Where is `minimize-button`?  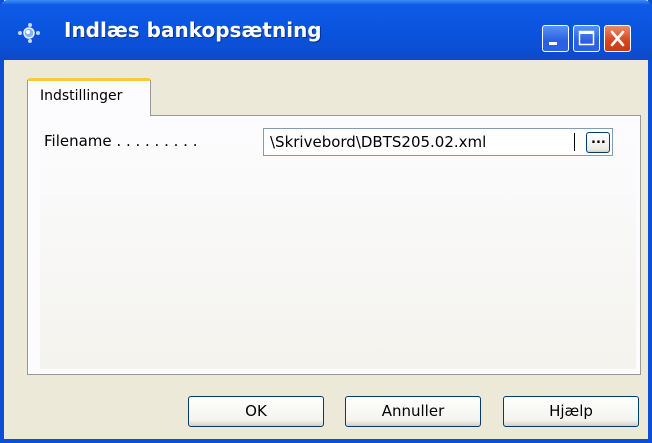
minimize-button is located at coordinates (555, 38).